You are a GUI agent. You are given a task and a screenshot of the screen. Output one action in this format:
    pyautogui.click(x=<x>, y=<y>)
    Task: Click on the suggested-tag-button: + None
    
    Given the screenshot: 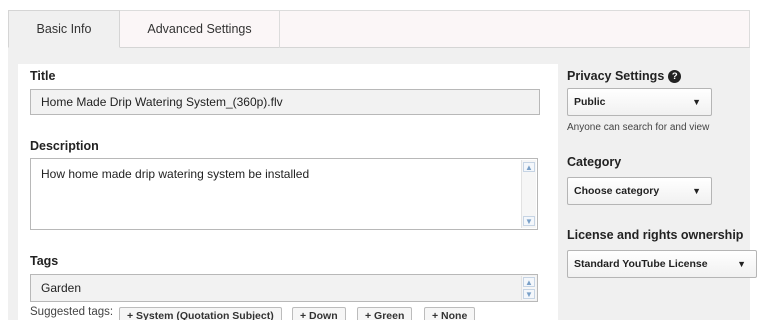 What is the action you would take?
    pyautogui.click(x=450, y=313)
    